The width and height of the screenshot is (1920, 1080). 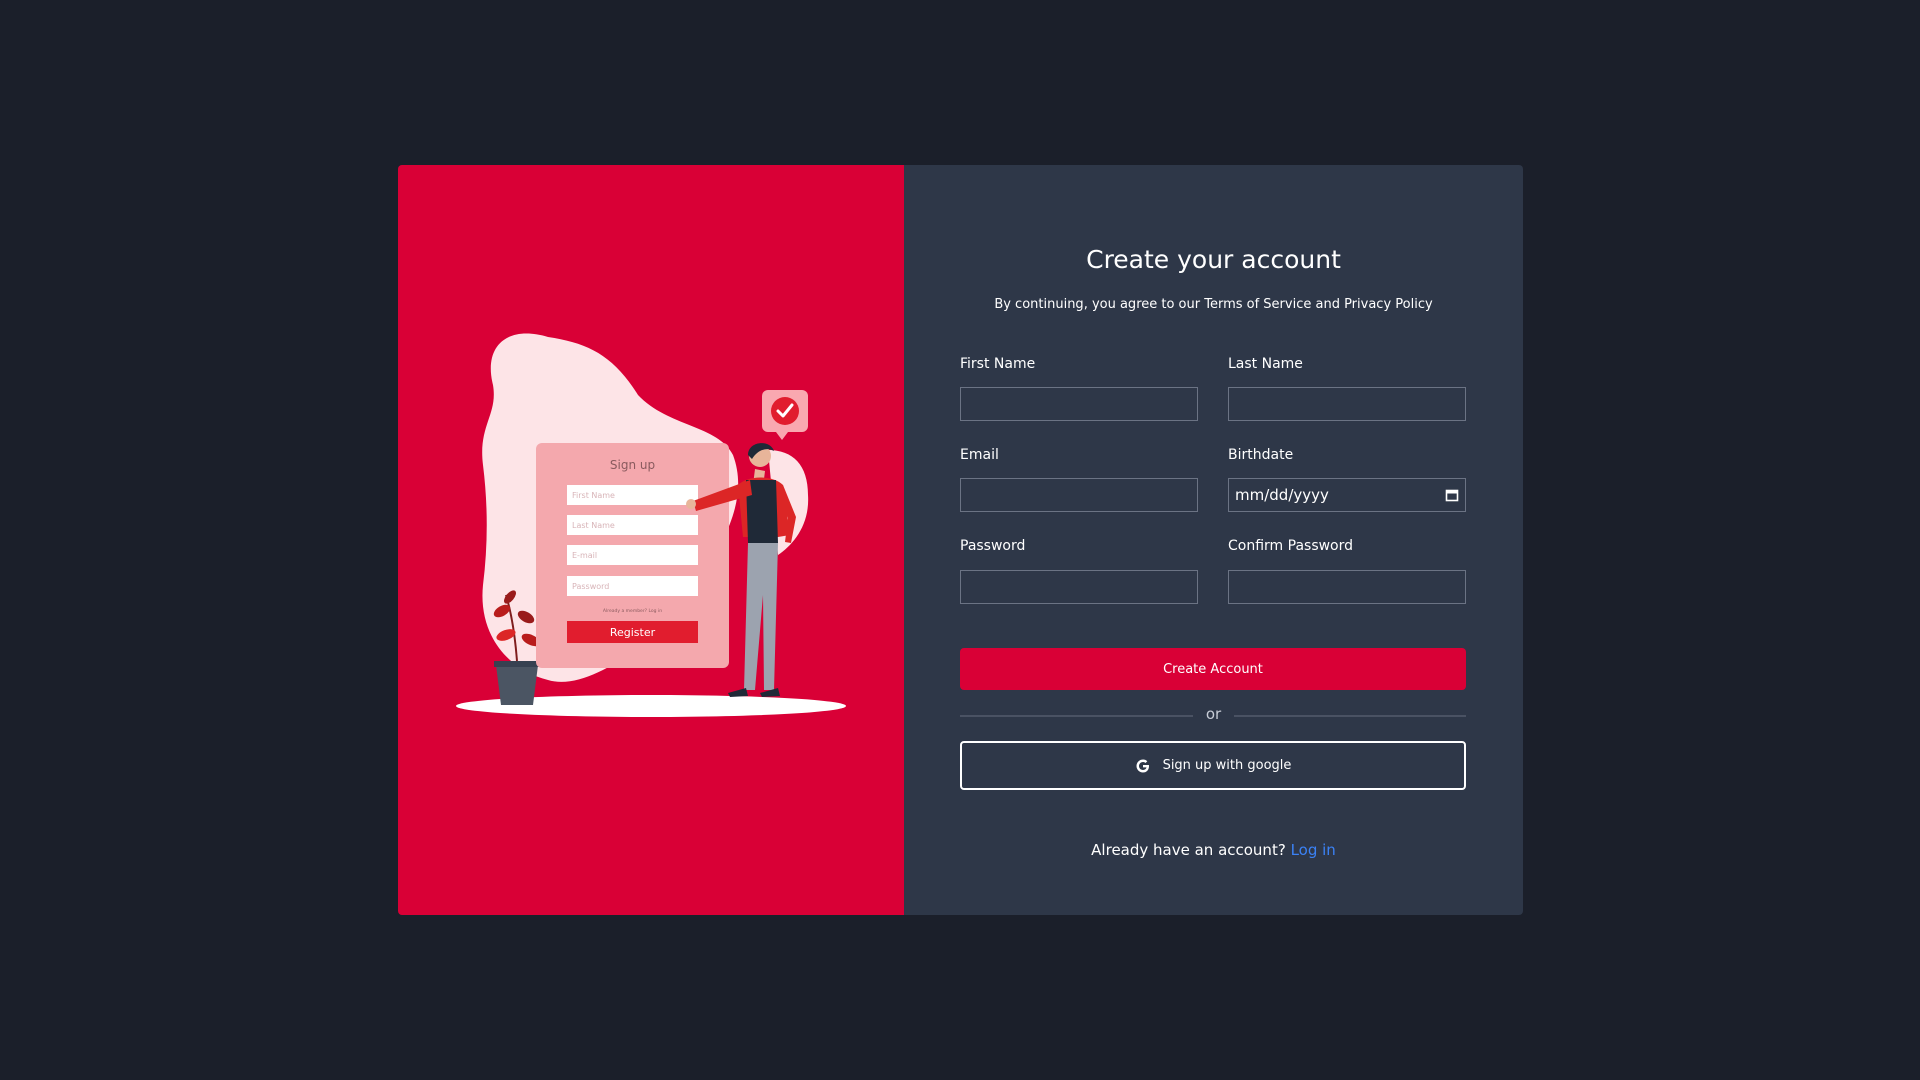 I want to click on mini-field-password: Password, so click(x=590, y=586).